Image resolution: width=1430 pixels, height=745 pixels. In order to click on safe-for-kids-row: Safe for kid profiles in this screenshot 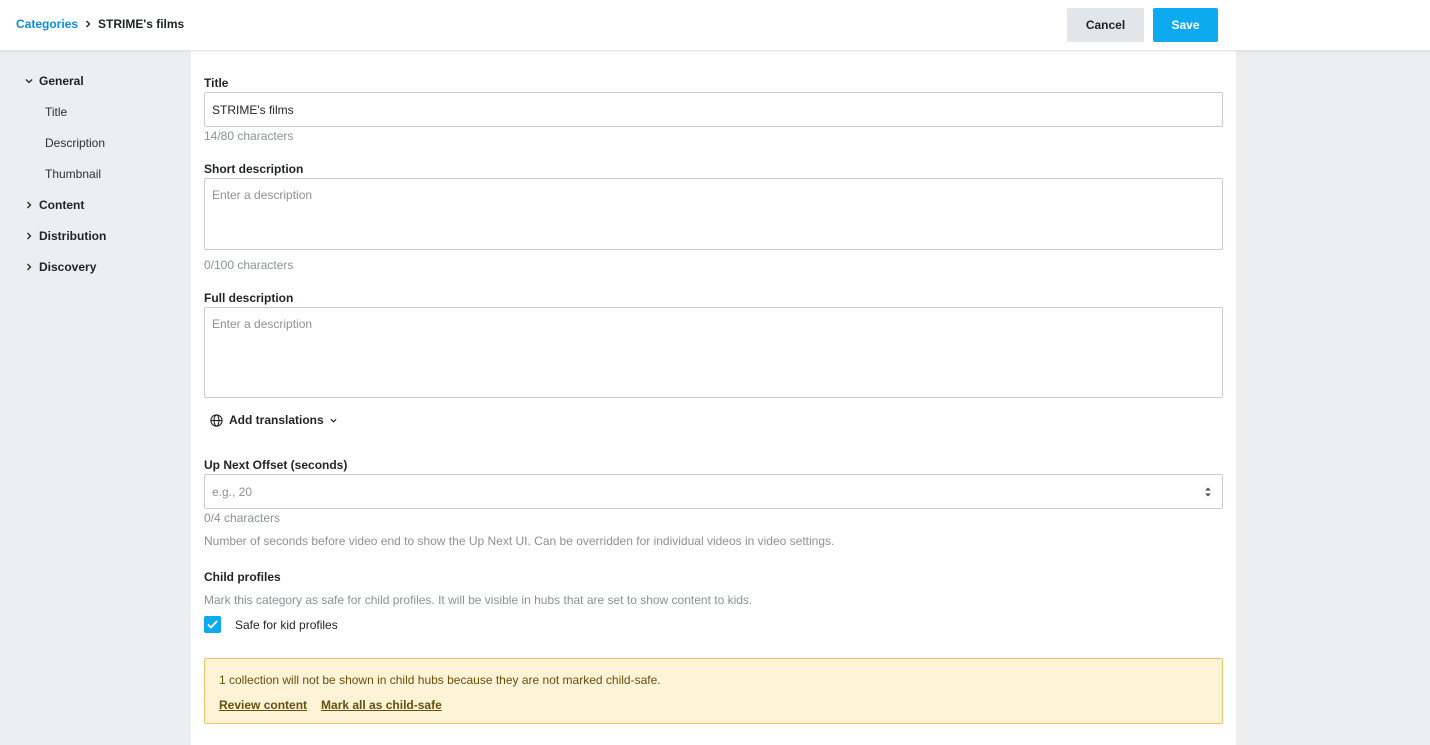, I will do `click(271, 624)`.